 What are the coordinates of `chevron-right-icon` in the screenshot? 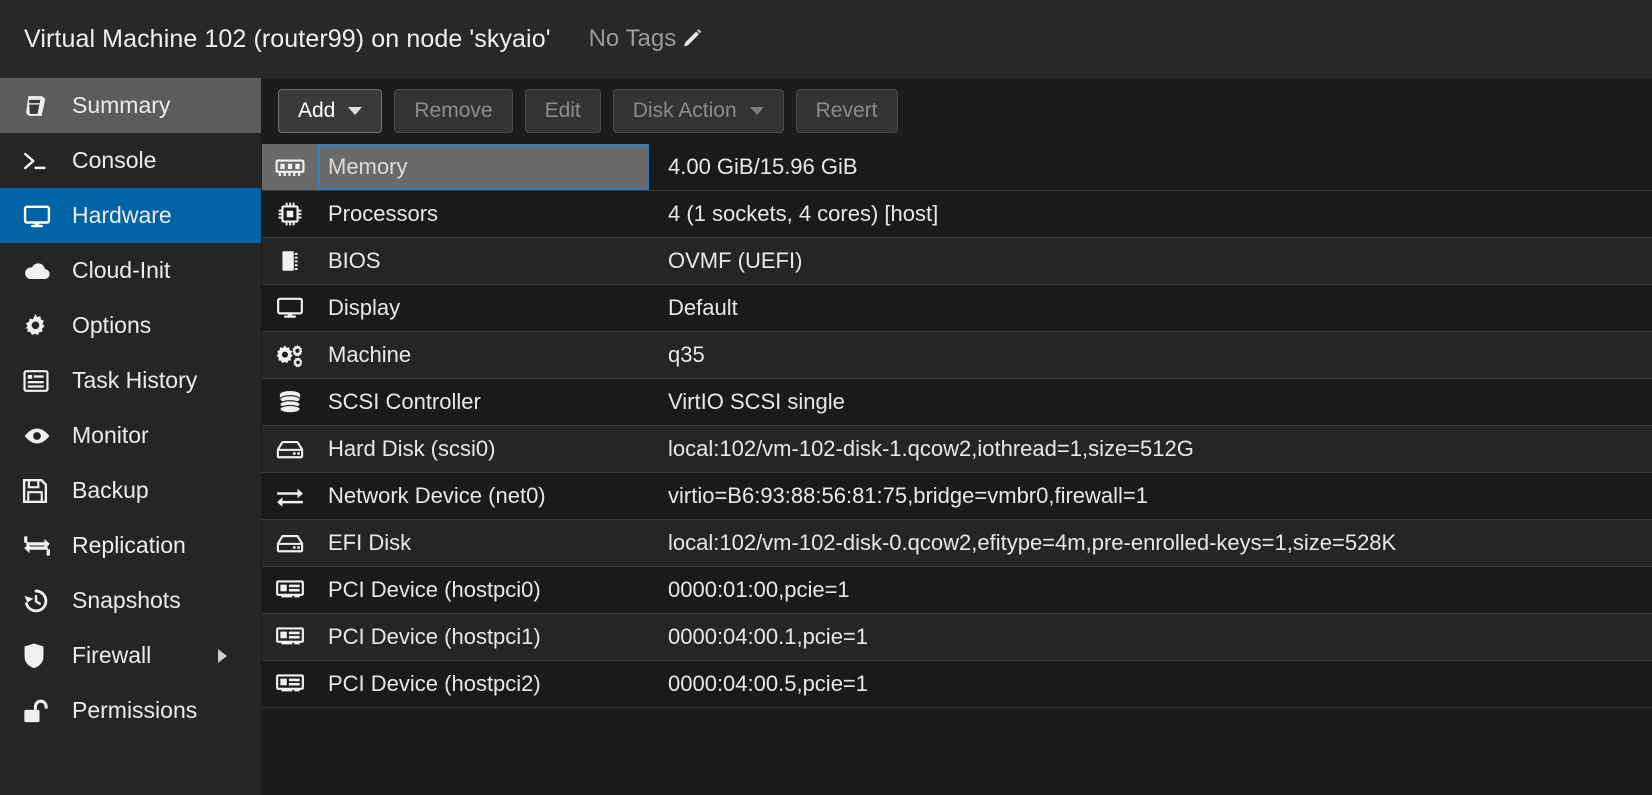 It's located at (222, 655).